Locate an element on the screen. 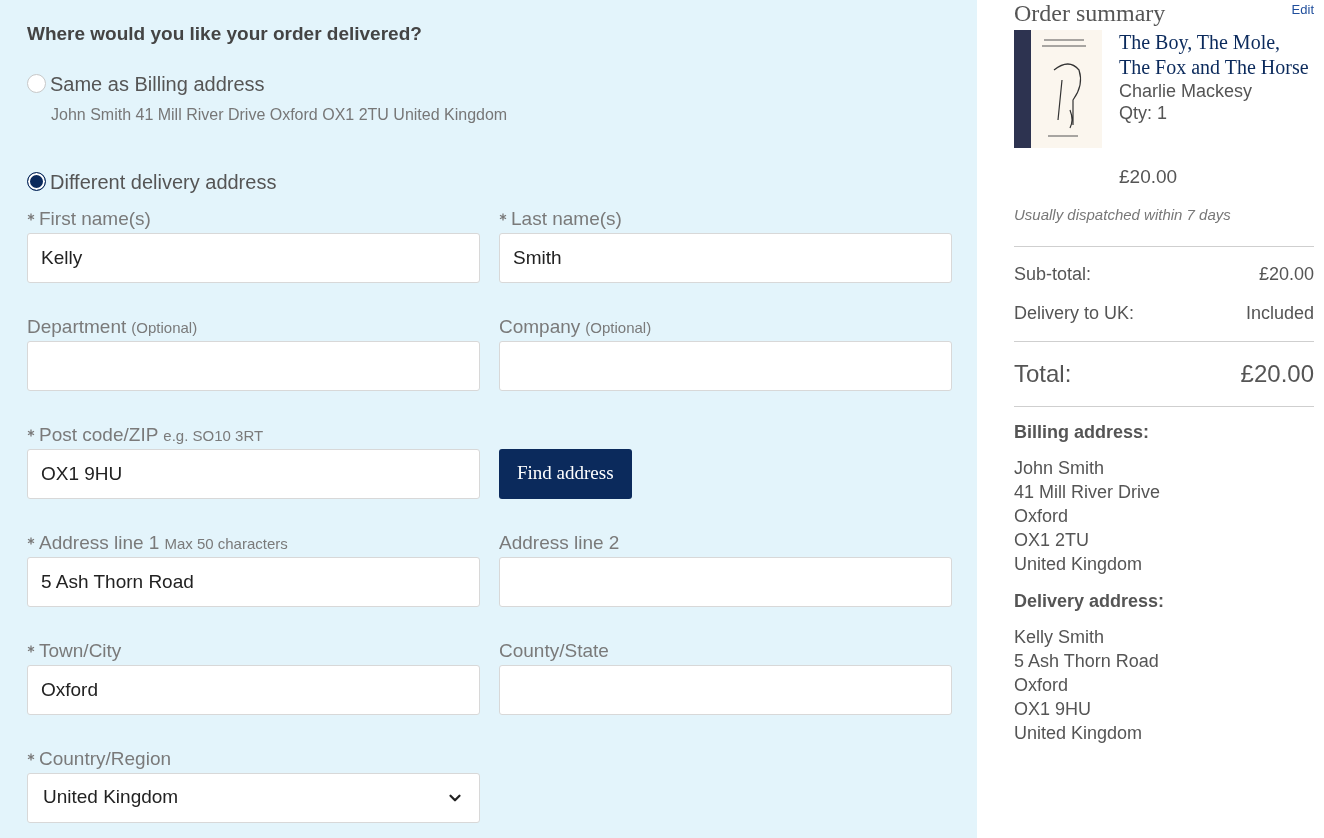 This screenshot has width=1324, height=838. summary-value: Included is located at coordinates (1279, 313).